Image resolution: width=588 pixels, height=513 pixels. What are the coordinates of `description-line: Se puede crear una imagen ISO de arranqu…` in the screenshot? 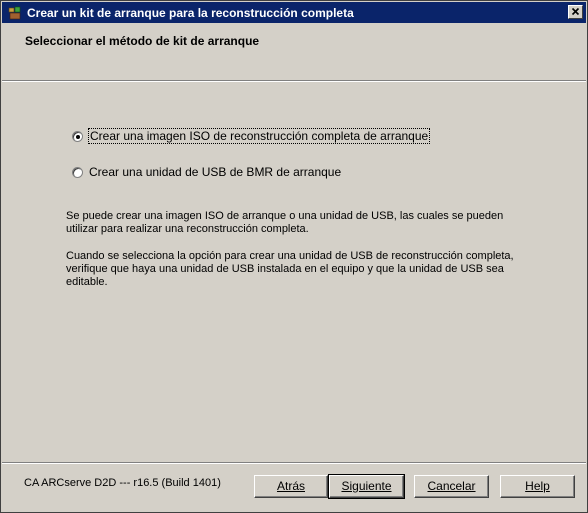 It's located at (285, 216).